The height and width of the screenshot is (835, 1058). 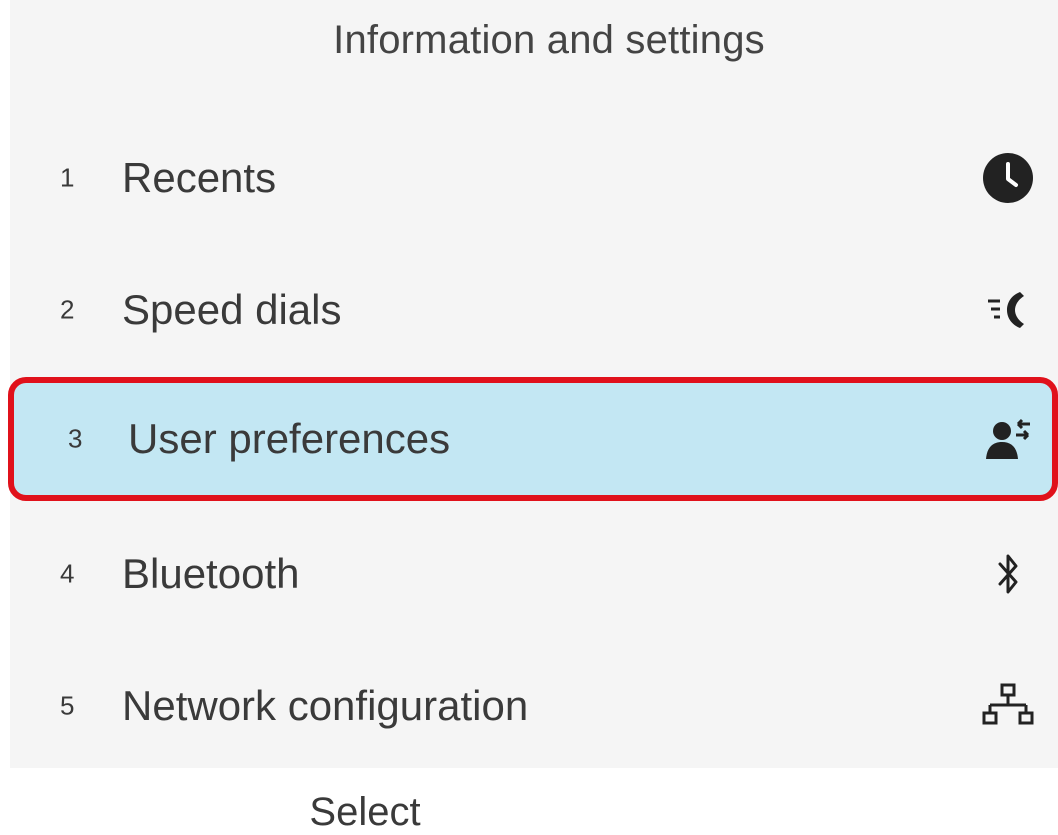 I want to click on speed-dial-icon, so click(x=1008, y=310).